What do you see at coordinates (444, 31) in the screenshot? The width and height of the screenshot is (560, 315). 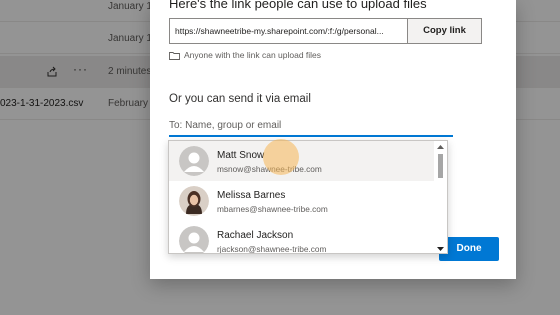 I see `copy-link-button: Copy link` at bounding box center [444, 31].